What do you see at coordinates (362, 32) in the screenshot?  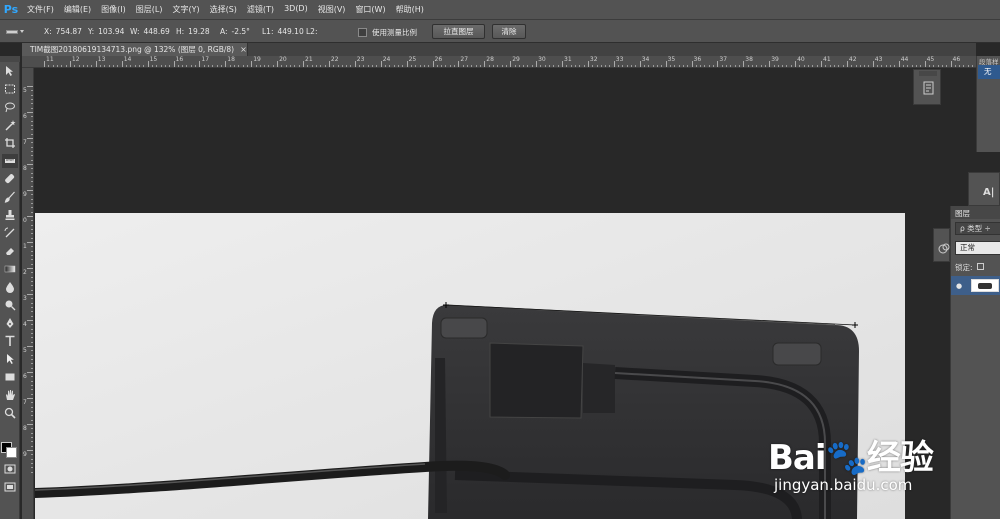 I see `checkbox-box` at bounding box center [362, 32].